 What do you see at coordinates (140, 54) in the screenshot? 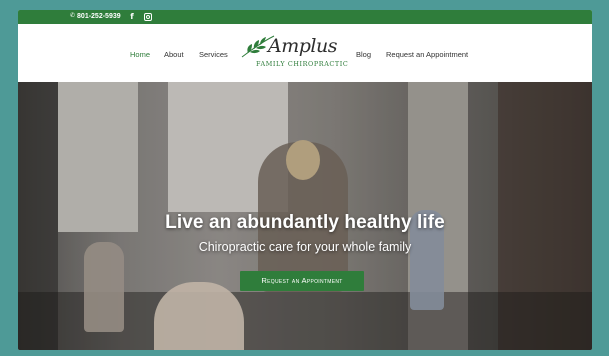
I see `nav-item-home: Home` at bounding box center [140, 54].